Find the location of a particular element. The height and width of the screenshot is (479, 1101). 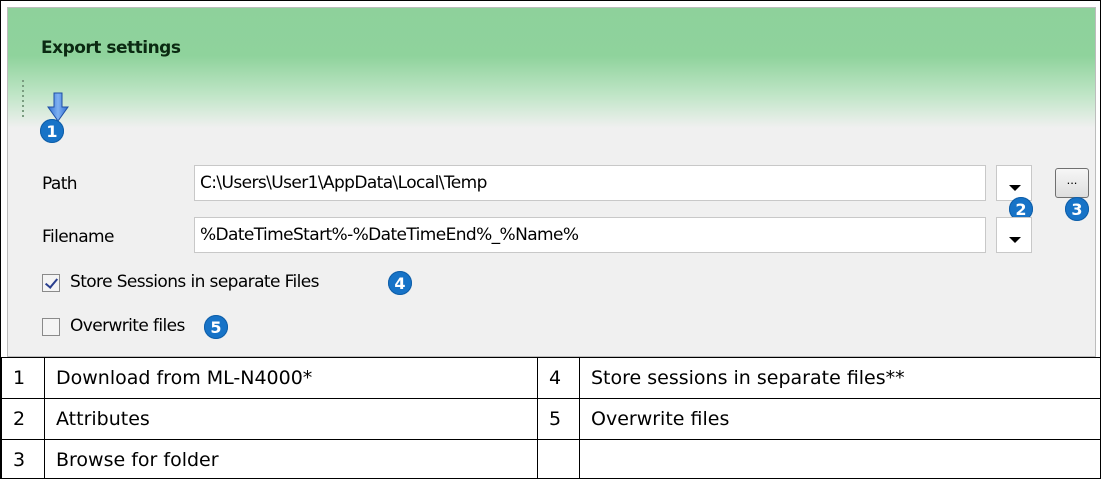

table-row: 3 Browse for folder is located at coordinates (551, 459).